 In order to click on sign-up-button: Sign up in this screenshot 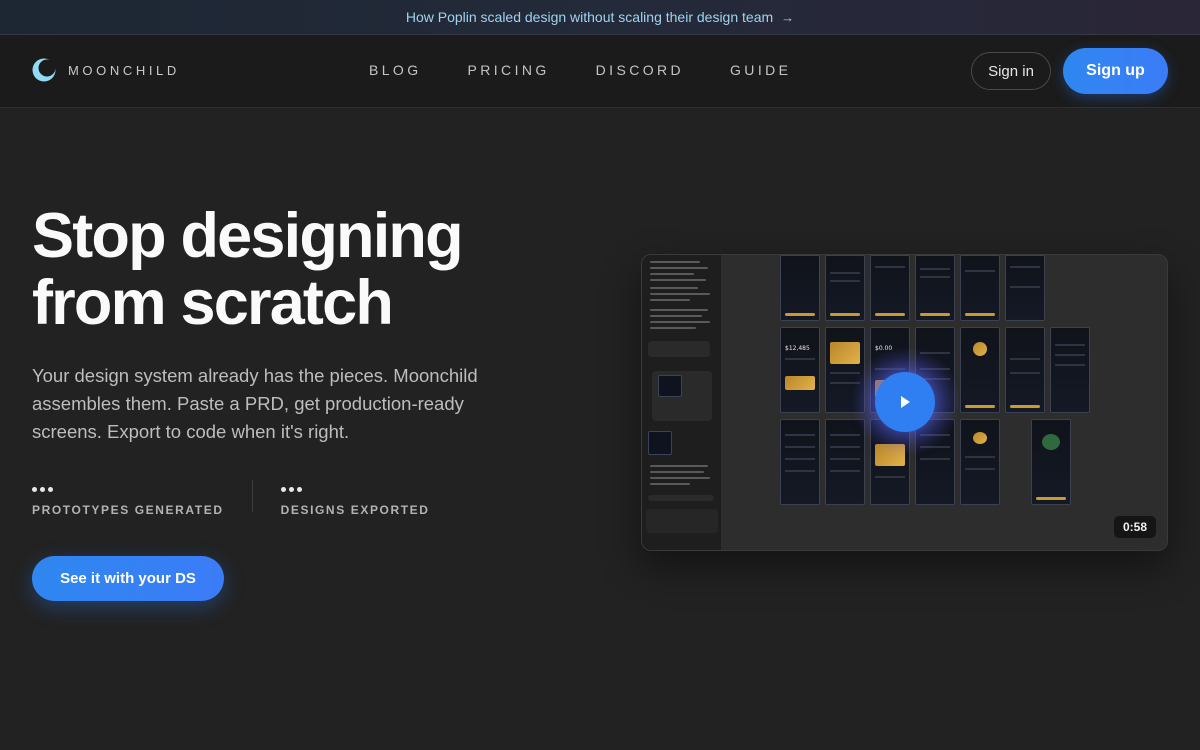, I will do `click(1115, 71)`.